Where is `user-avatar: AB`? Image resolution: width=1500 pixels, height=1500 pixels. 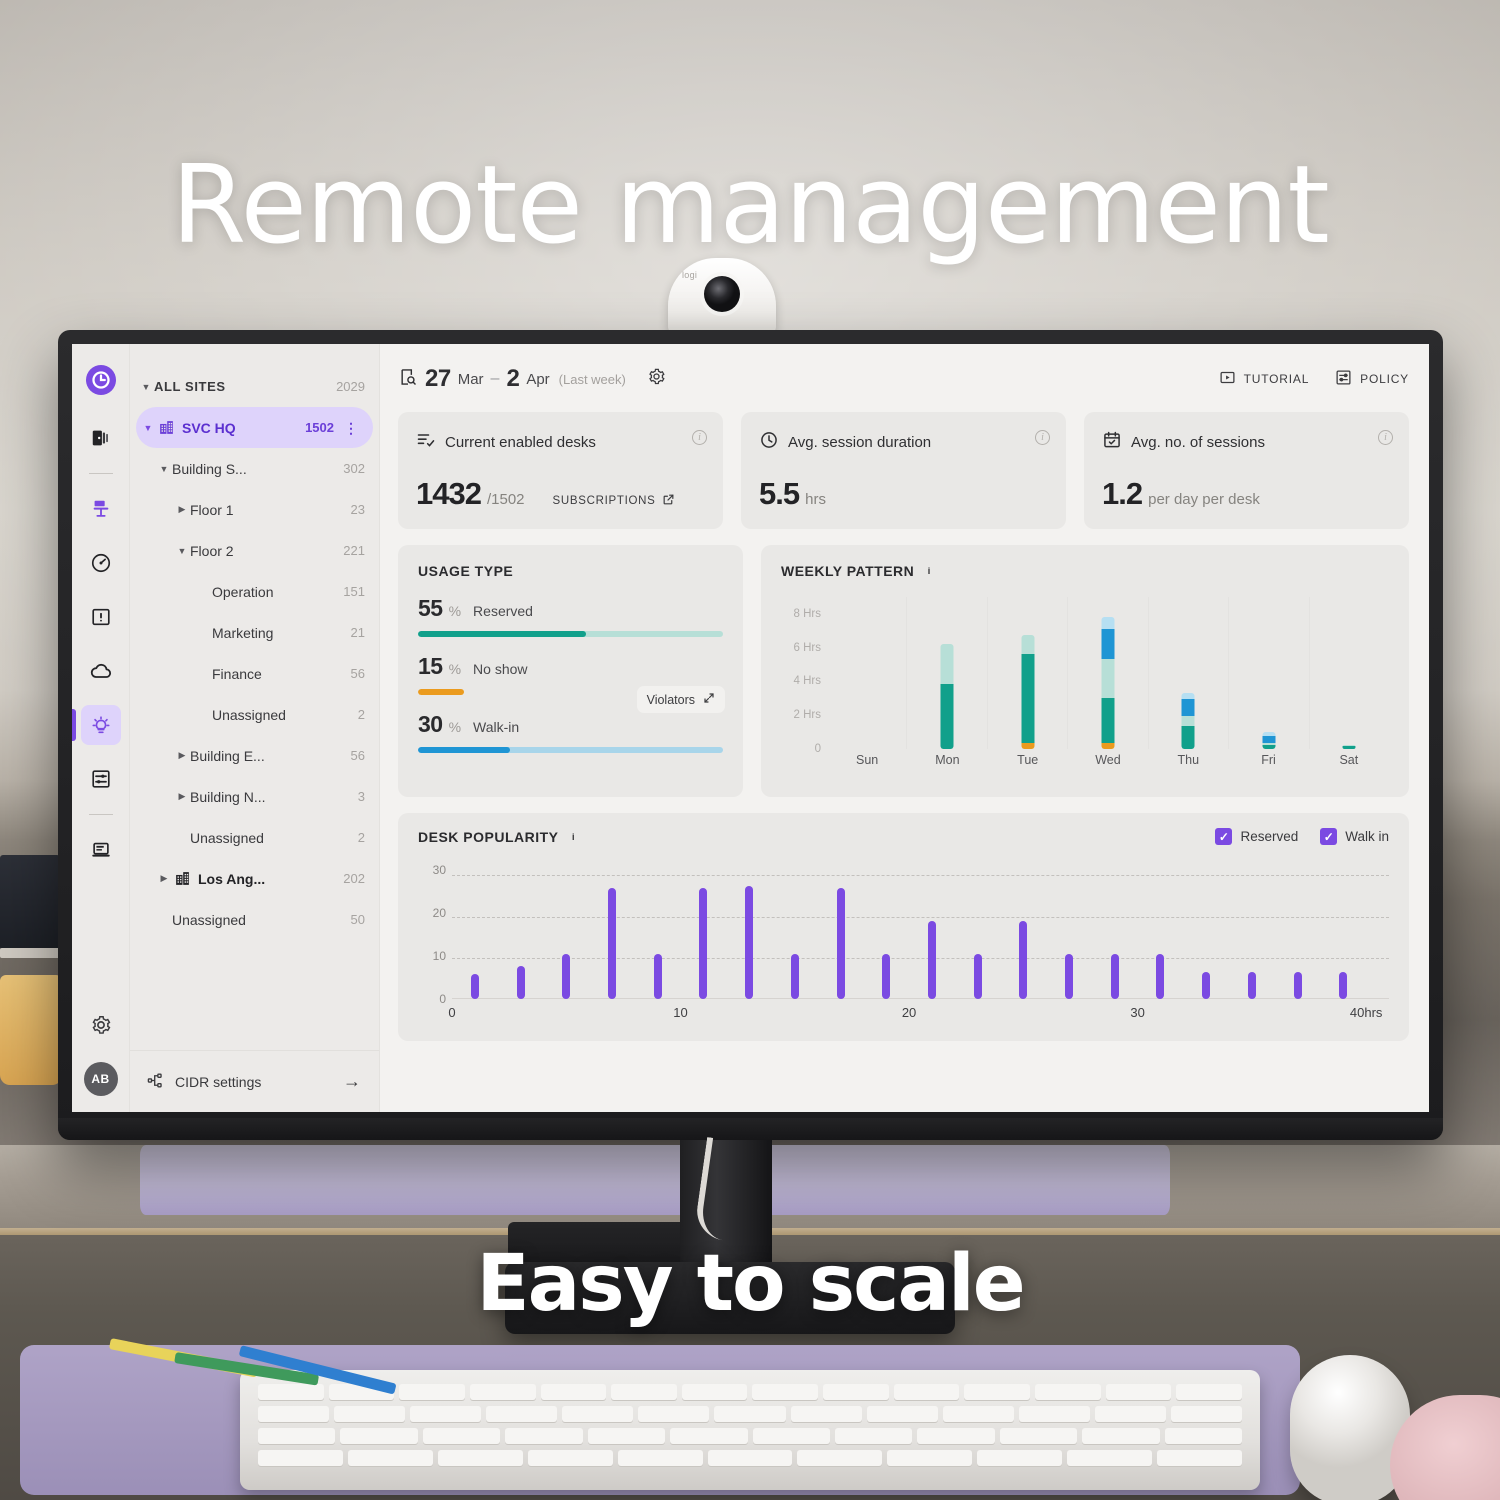
user-avatar: AB is located at coordinates (100, 1079).